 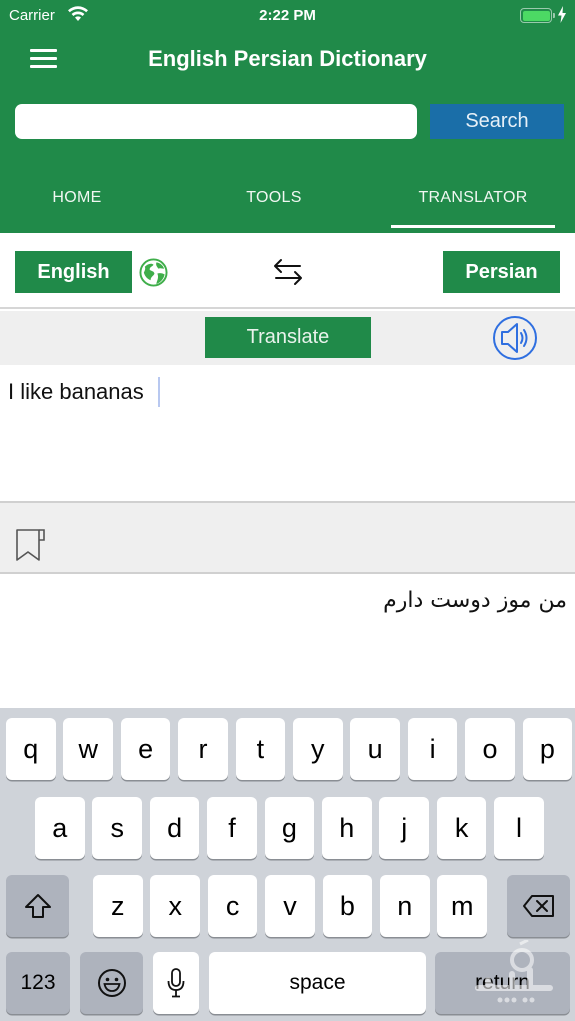 I want to click on translate-toolbar: Translate, so click(x=287, y=338).